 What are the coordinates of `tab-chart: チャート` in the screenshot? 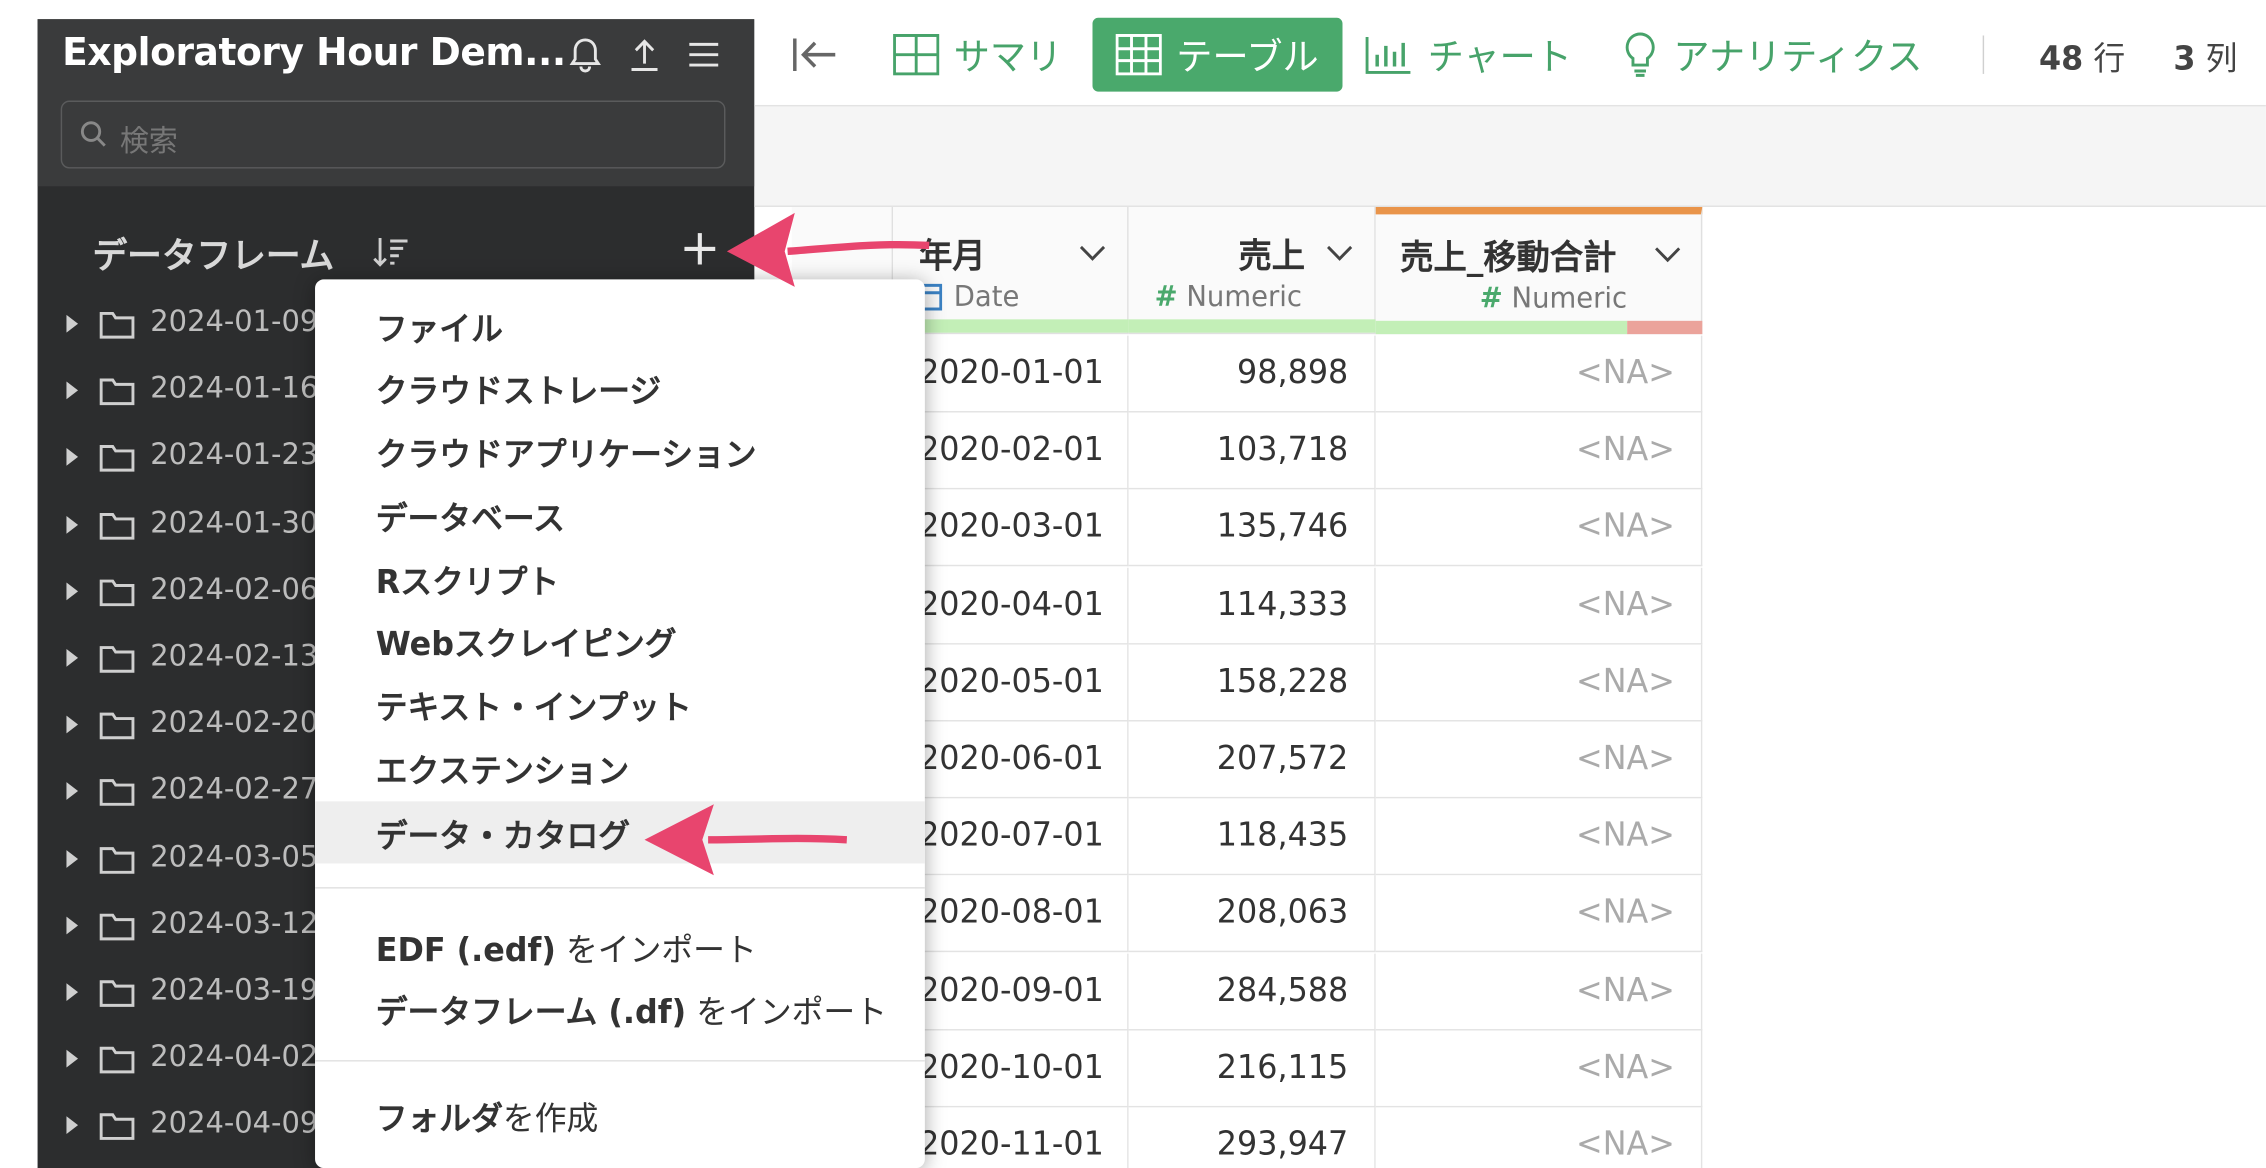 It's located at (1468, 55).